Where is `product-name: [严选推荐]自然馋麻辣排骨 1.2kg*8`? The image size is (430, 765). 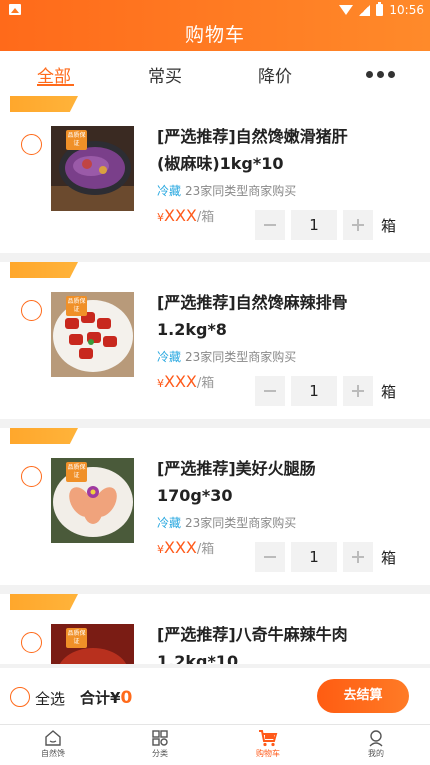
product-name: [严选推荐]自然馋麻辣排骨 1.2kg*8 is located at coordinates (282, 316).